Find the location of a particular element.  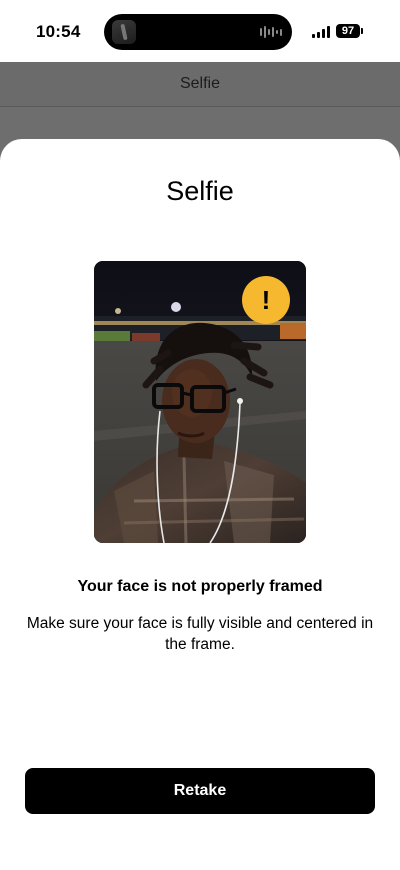

dynamic-island is located at coordinates (198, 32).